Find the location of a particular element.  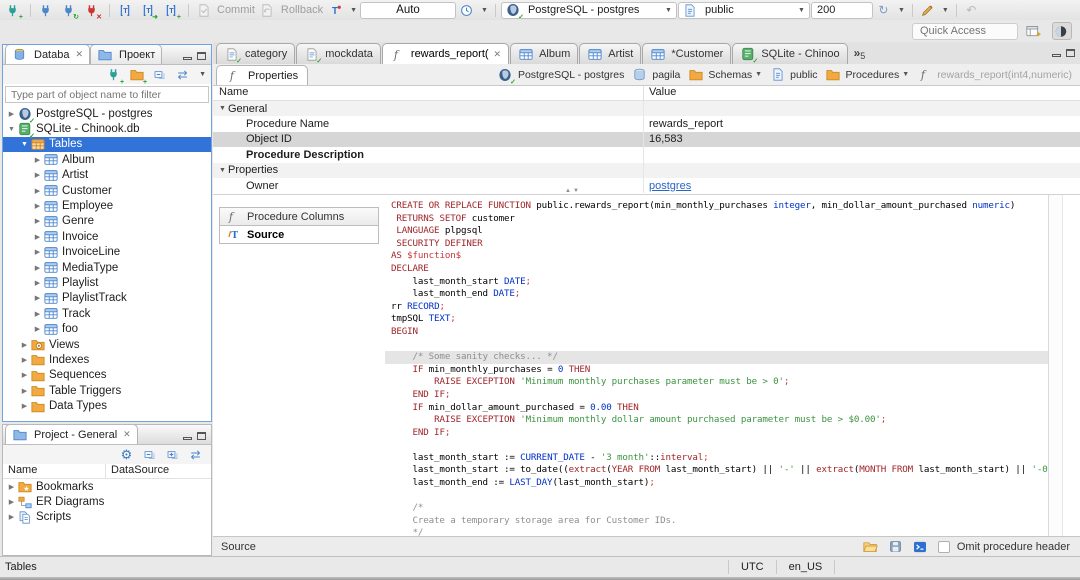

tab-database-navigator: Databa ✕ is located at coordinates (48, 54).